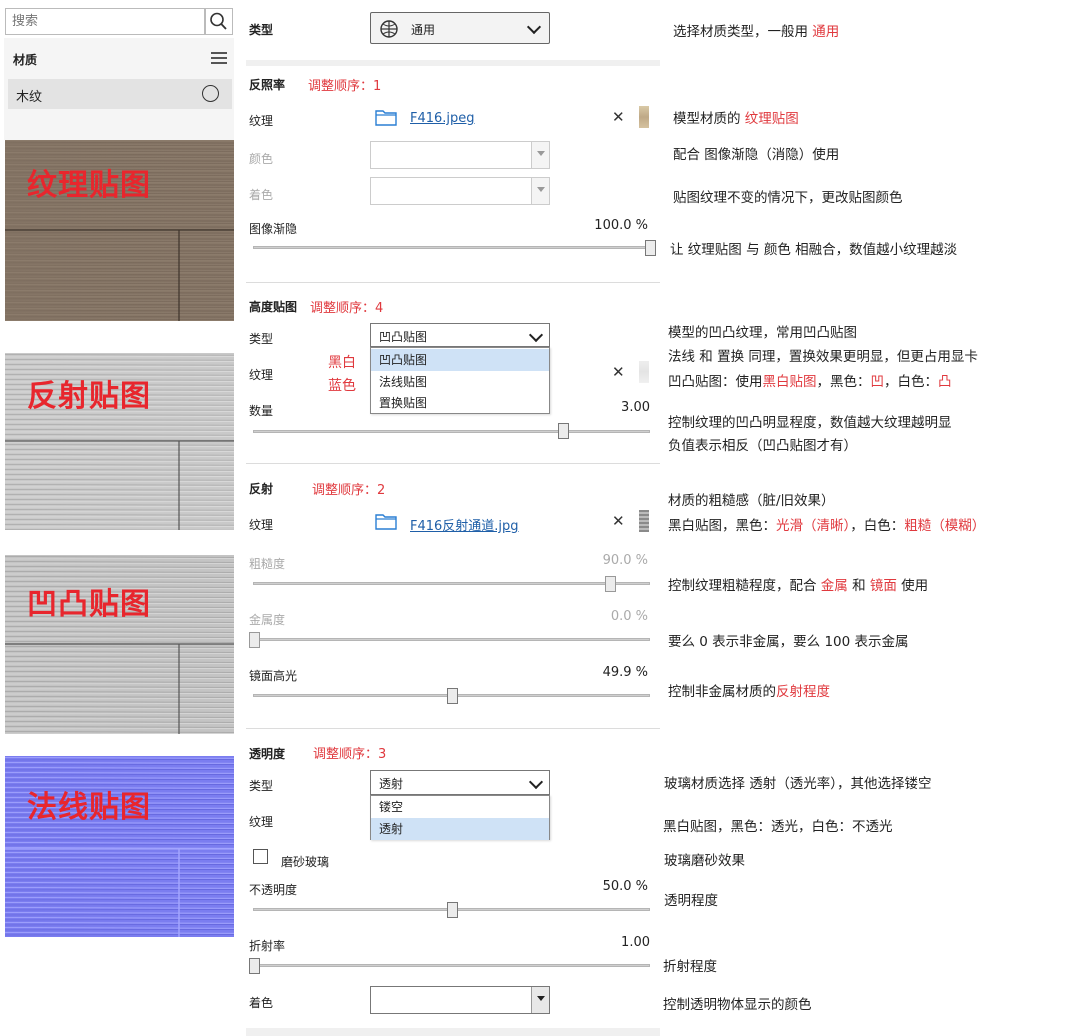  What do you see at coordinates (460, 807) in the screenshot?
I see `dropdown-option-cutout: 镂空` at bounding box center [460, 807].